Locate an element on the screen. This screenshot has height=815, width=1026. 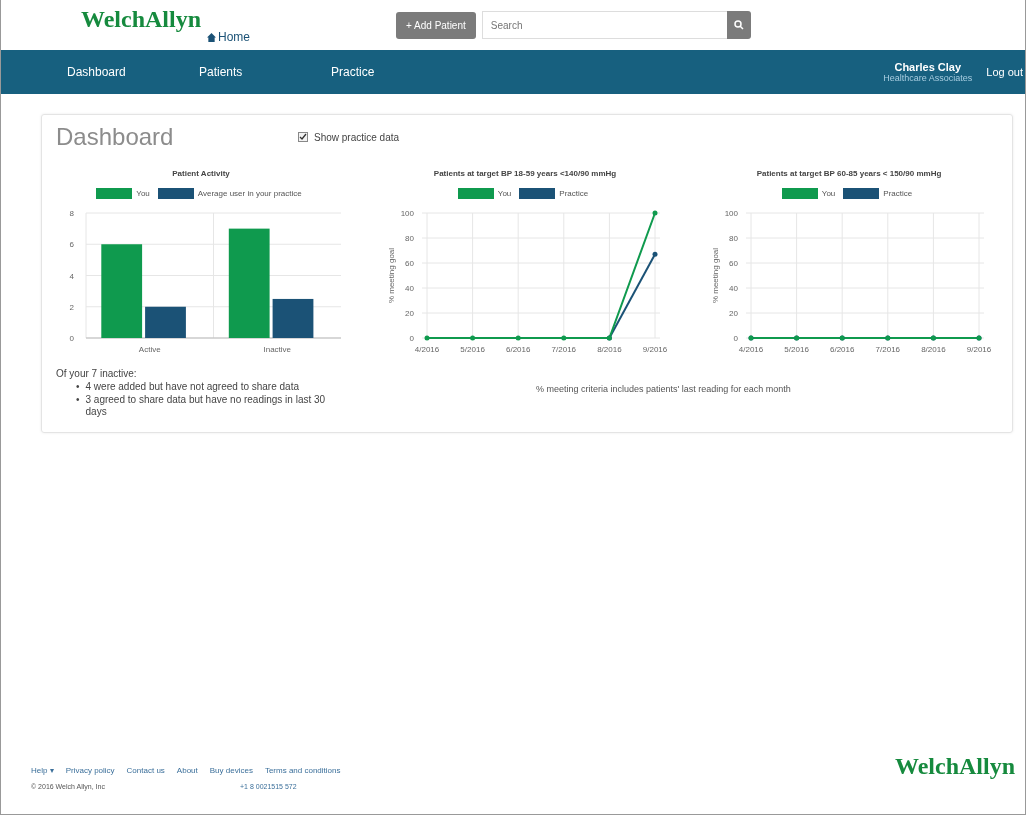
axis-tick-label: 8 is located at coordinates (71, 213).